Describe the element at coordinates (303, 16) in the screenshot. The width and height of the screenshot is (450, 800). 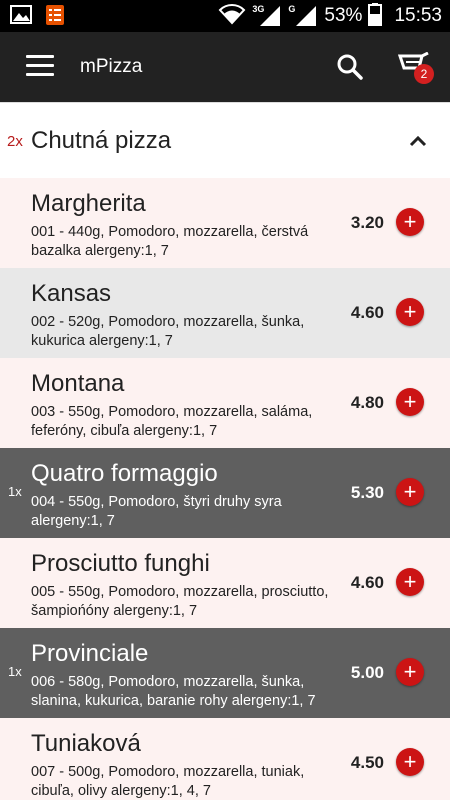
I see `signal-icon: G` at that location.